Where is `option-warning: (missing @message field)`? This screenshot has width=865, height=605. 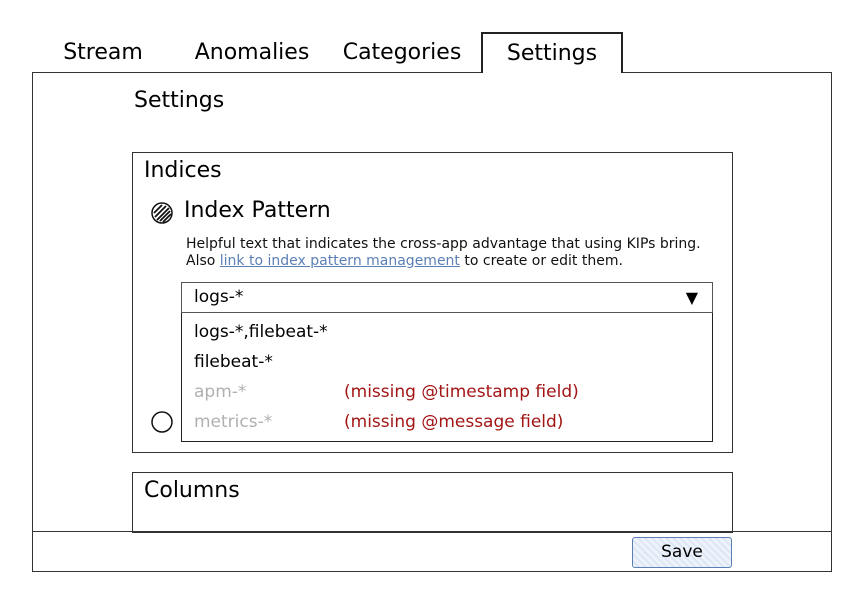
option-warning: (missing @message field) is located at coordinates (454, 422).